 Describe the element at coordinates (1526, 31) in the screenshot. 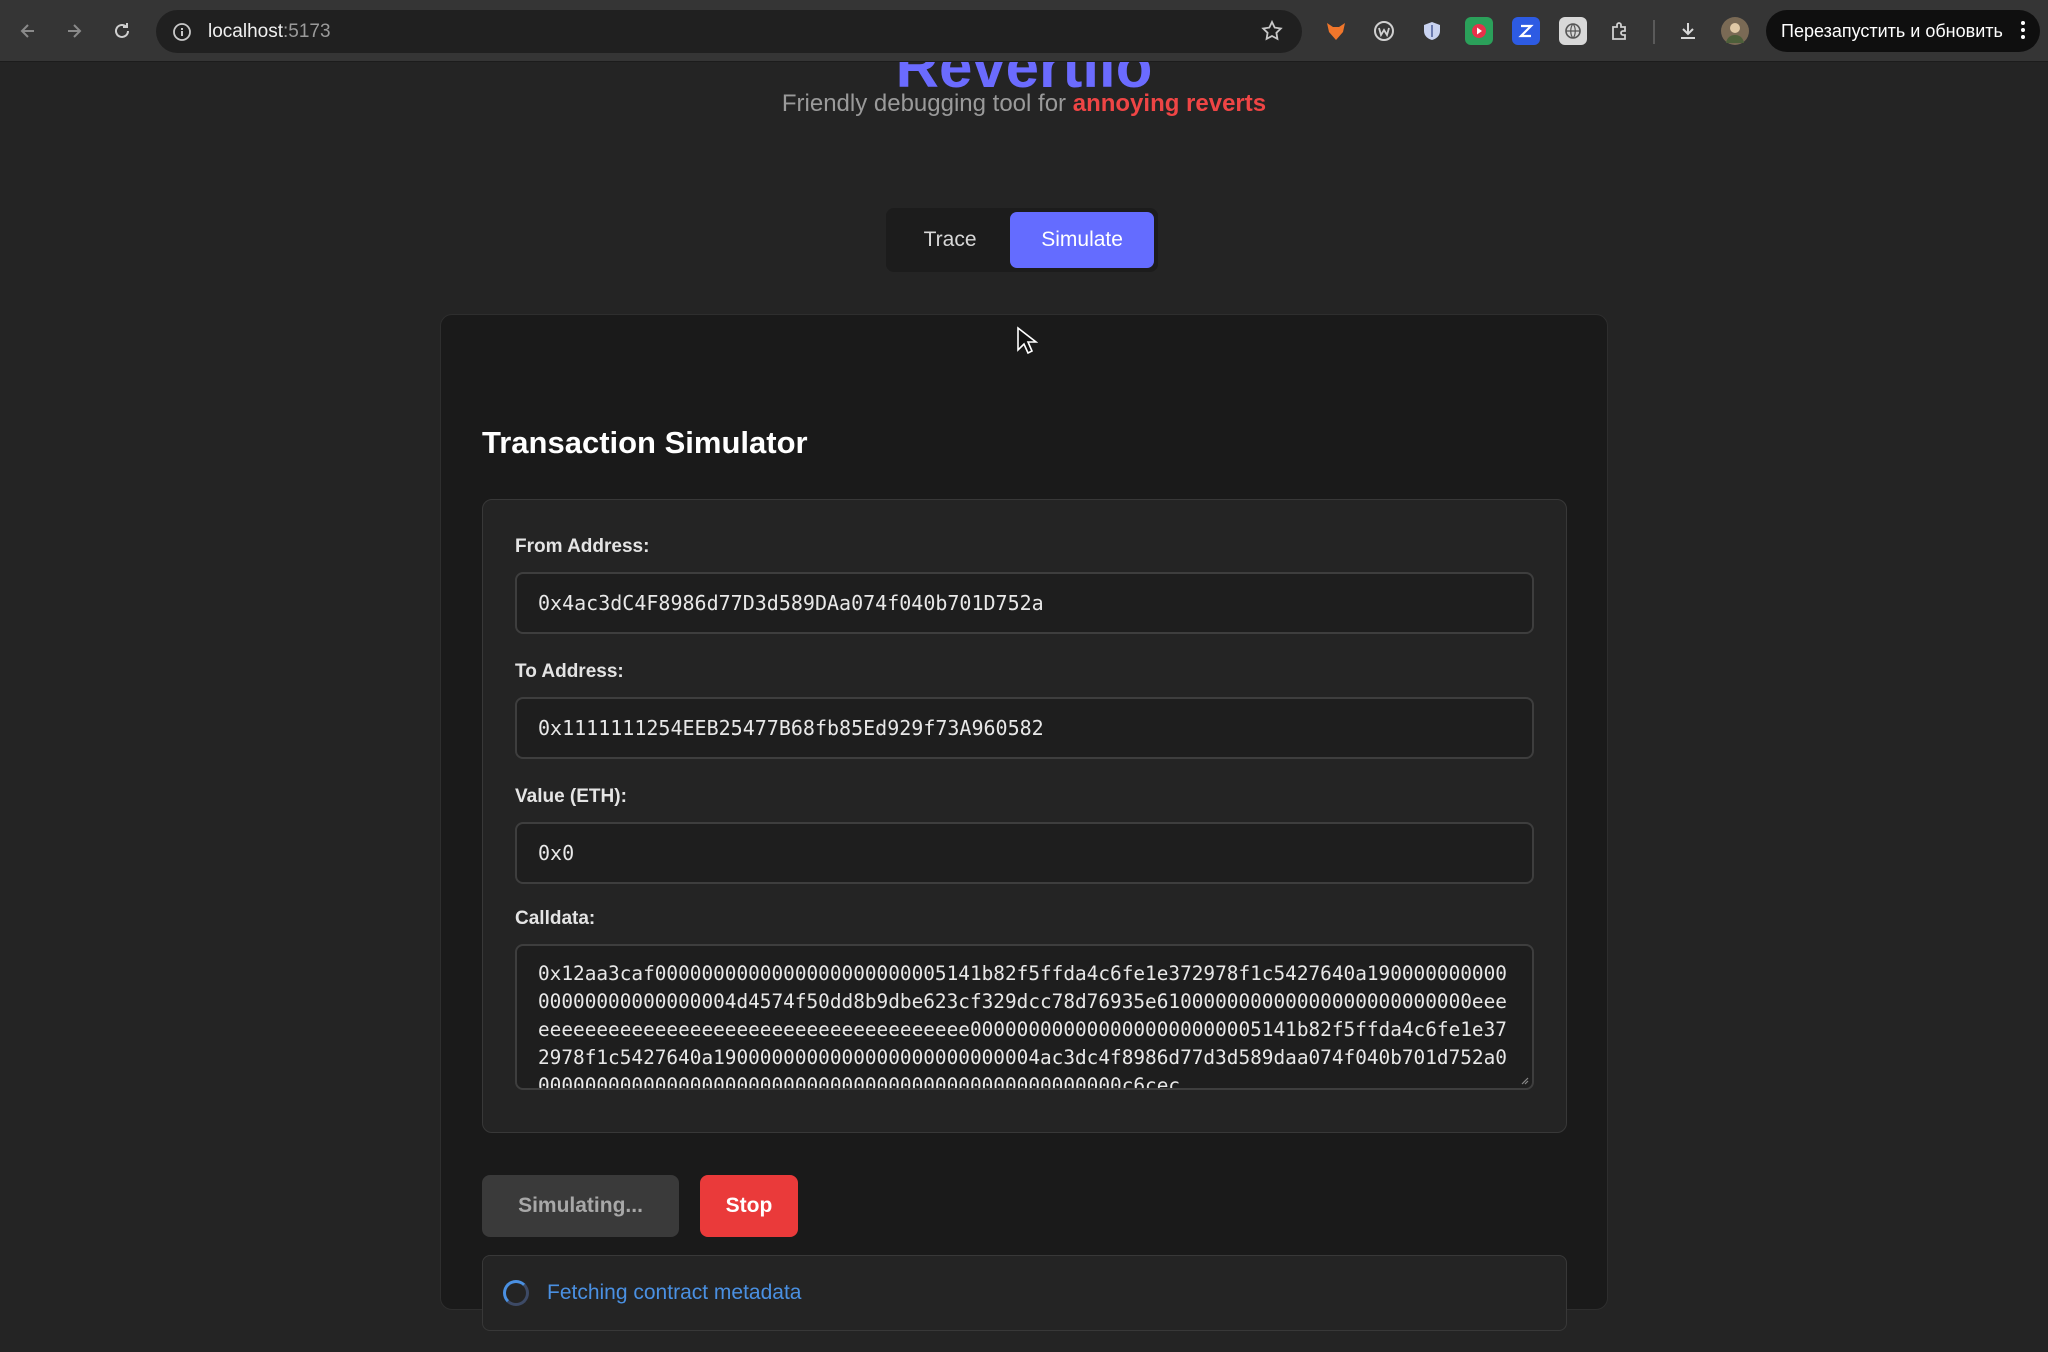

I see `z-extension-icon` at that location.